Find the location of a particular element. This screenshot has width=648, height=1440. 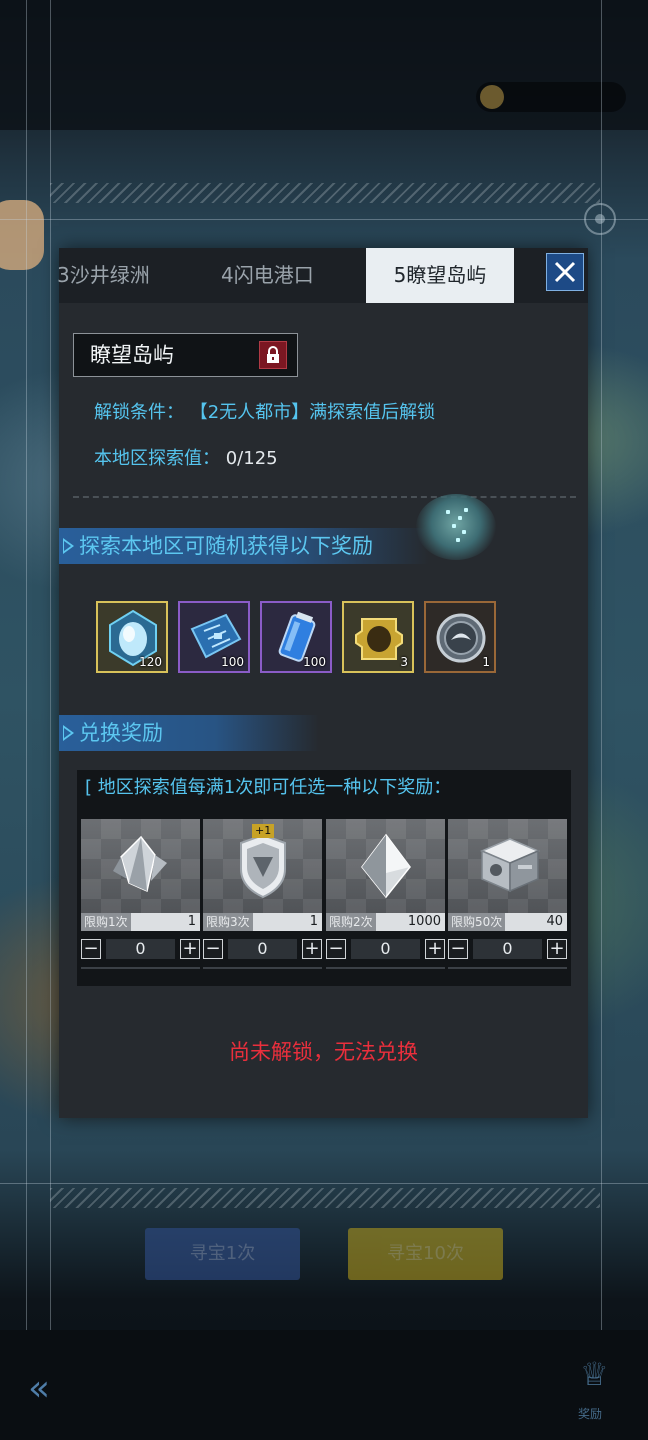

random-rewards-title: 探索本地区可随机获得以下奖励 is located at coordinates (226, 546).